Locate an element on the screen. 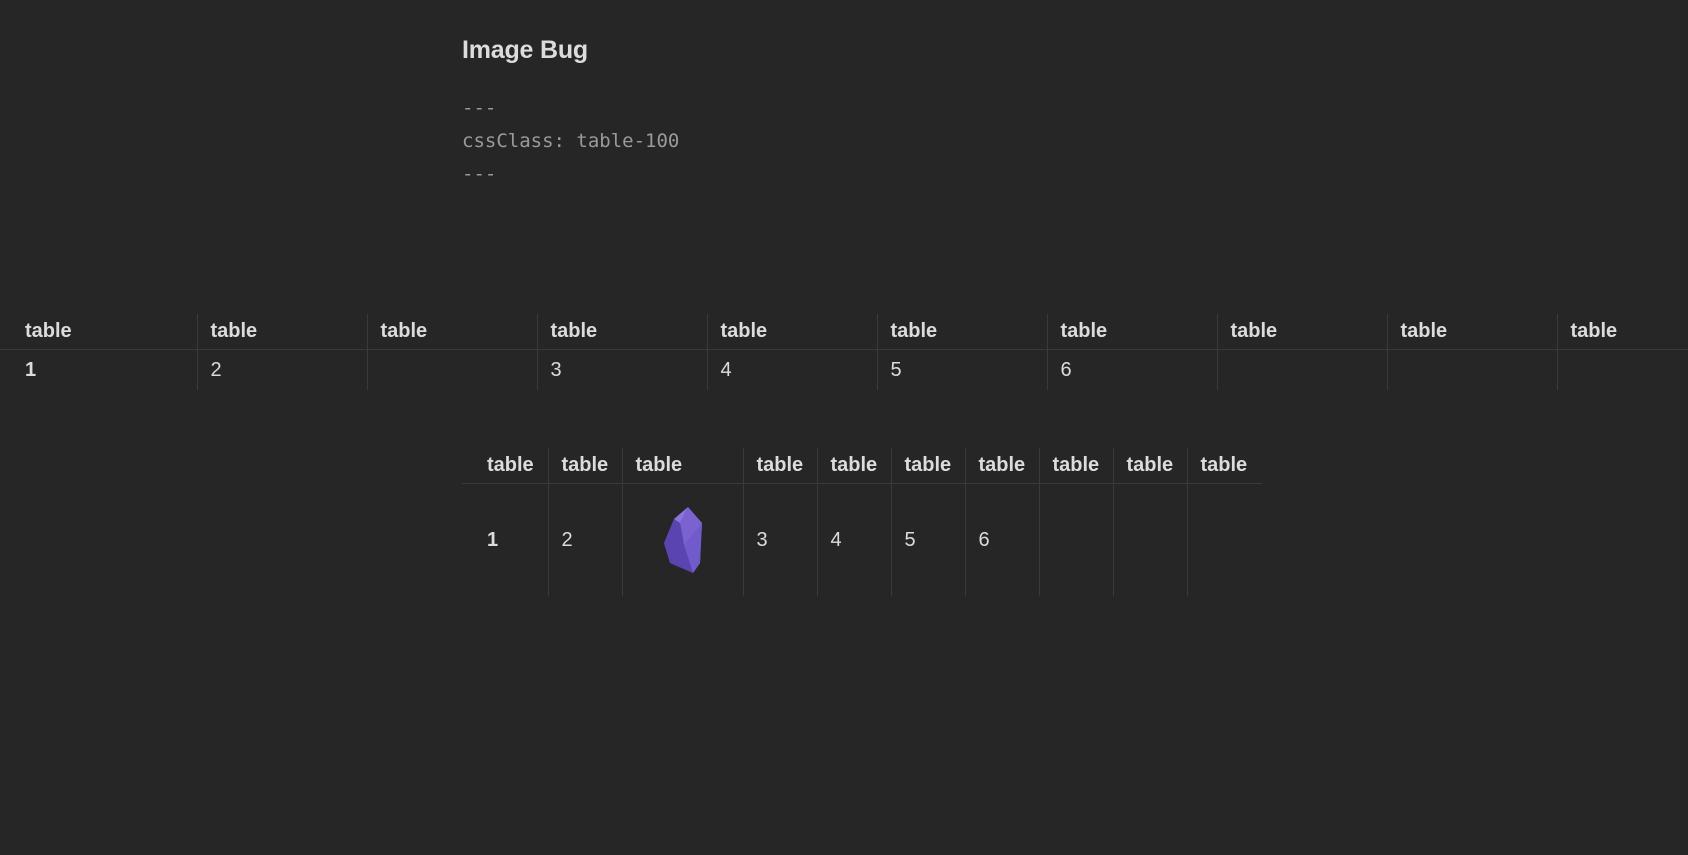 Image resolution: width=1688 pixels, height=855 pixels. image-cell is located at coordinates (682, 539).